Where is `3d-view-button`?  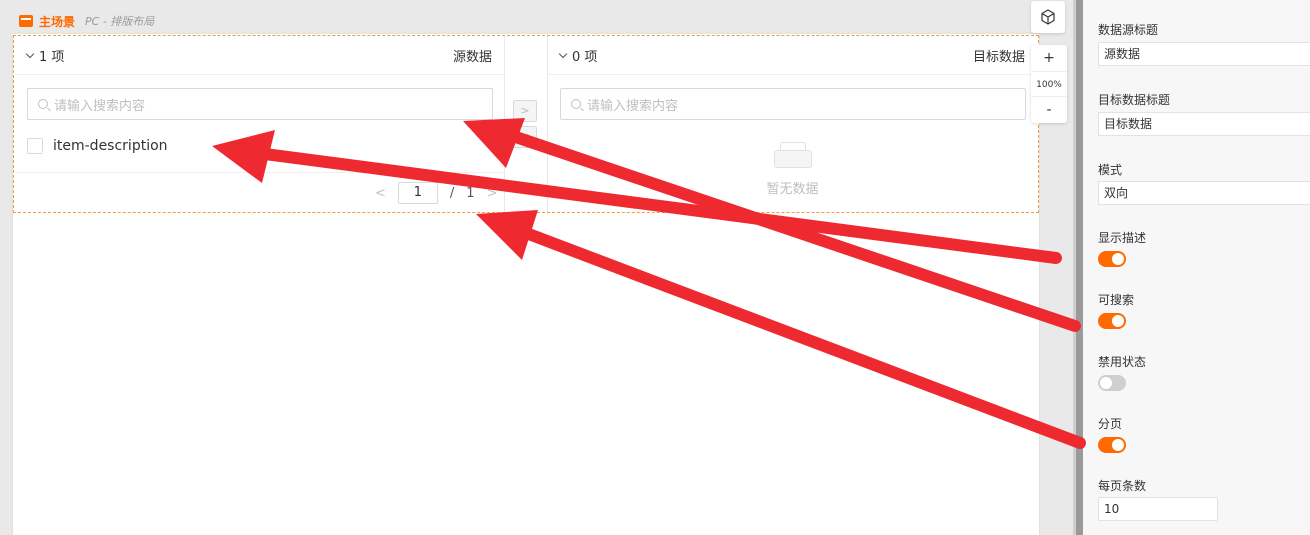 3d-view-button is located at coordinates (1048, 17).